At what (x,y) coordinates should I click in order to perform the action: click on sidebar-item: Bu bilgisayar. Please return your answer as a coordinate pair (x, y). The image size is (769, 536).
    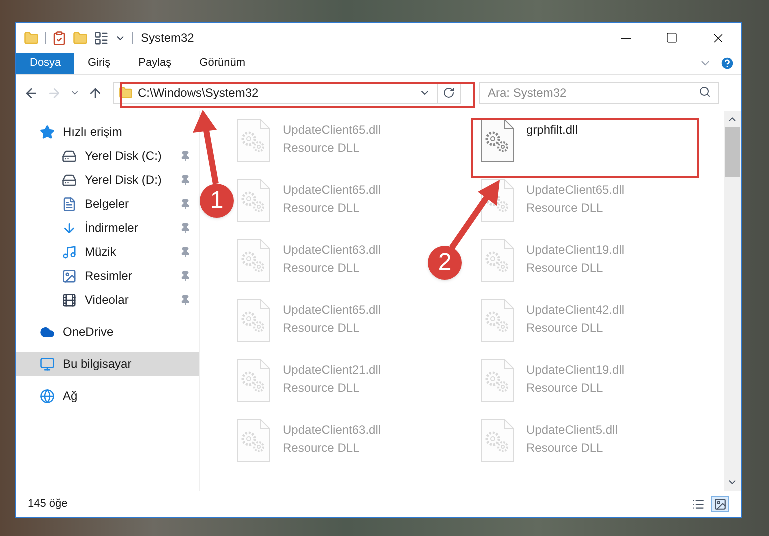
    Looking at the image, I should click on (107, 364).